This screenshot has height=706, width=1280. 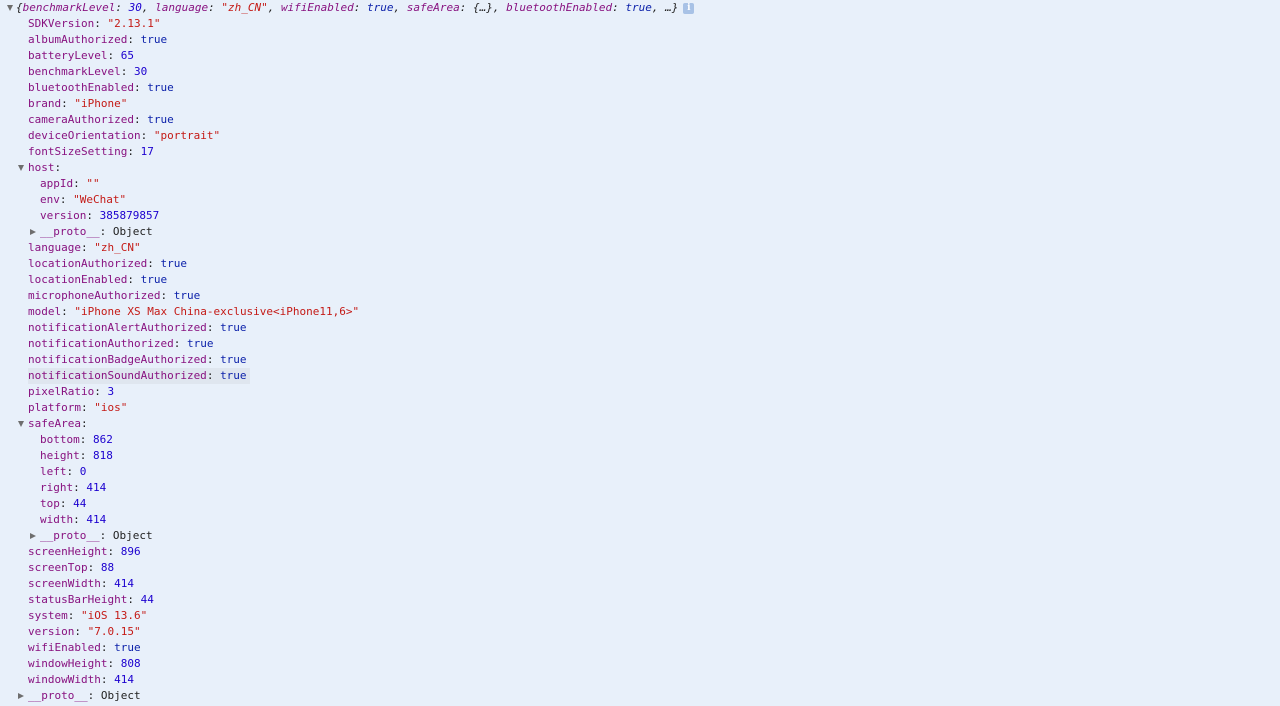 What do you see at coordinates (50, 503) in the screenshot?
I see `property-key: top` at bounding box center [50, 503].